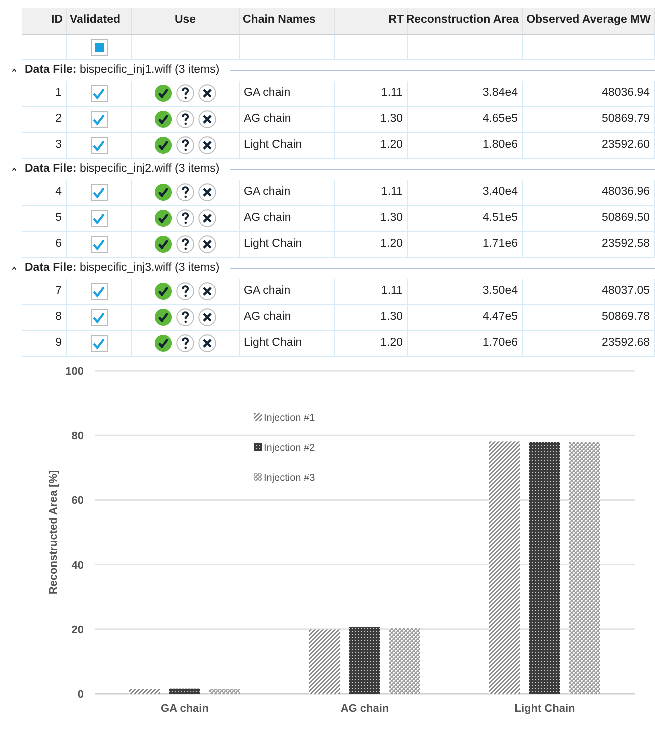  Describe the element at coordinates (371, 146) in the screenshot. I see `table-cell: 1.20` at that location.